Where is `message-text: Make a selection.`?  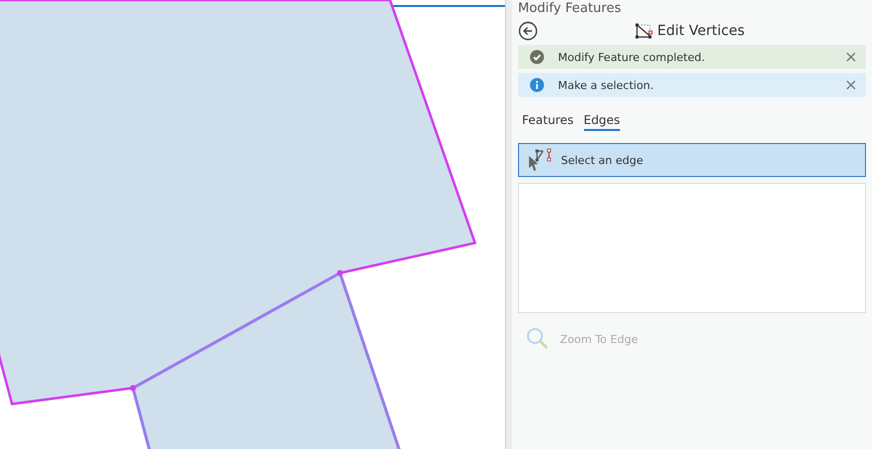 message-text: Make a selection. is located at coordinates (606, 85).